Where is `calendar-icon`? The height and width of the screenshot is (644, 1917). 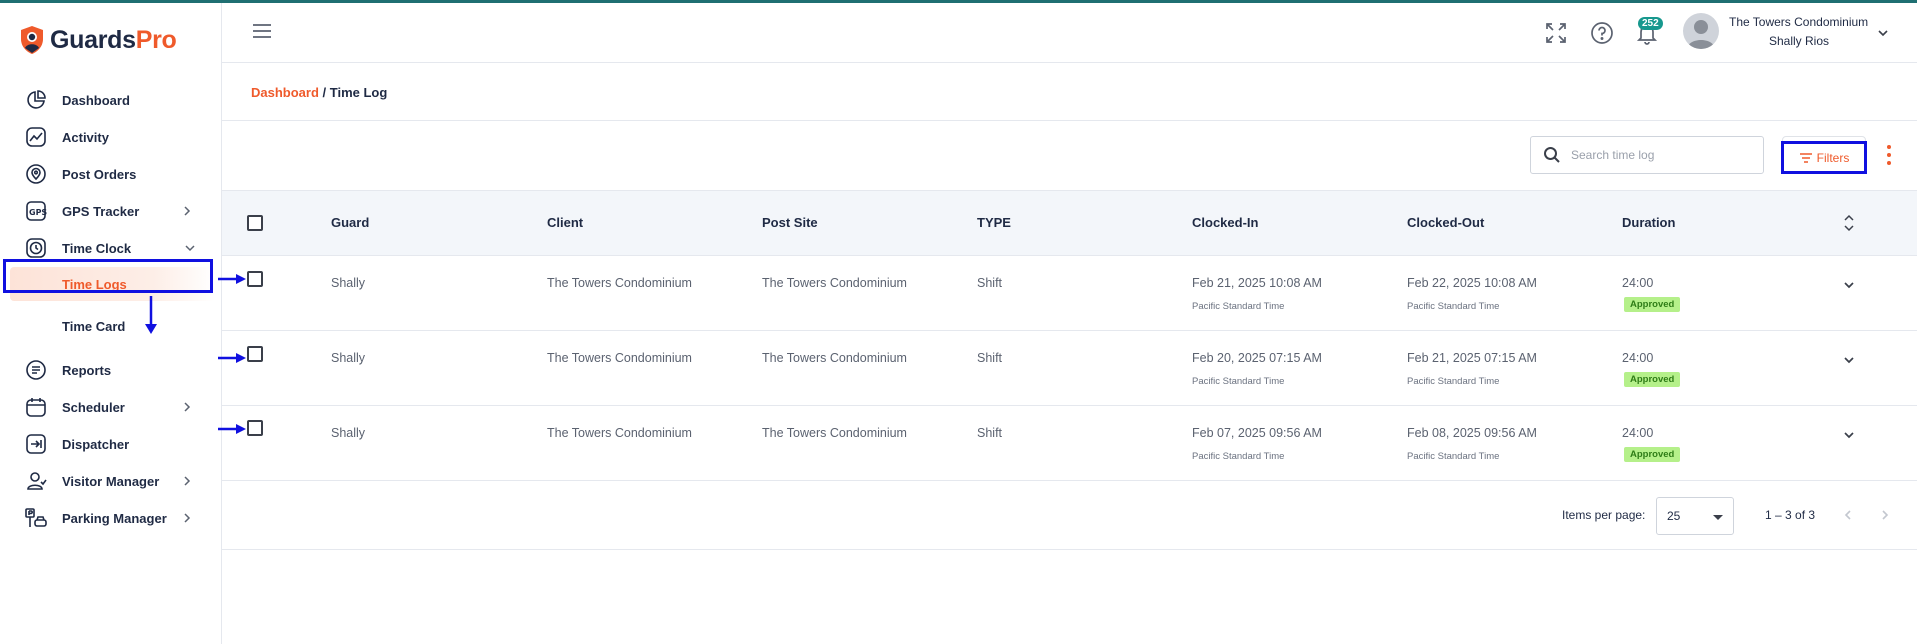
calendar-icon is located at coordinates (36, 407).